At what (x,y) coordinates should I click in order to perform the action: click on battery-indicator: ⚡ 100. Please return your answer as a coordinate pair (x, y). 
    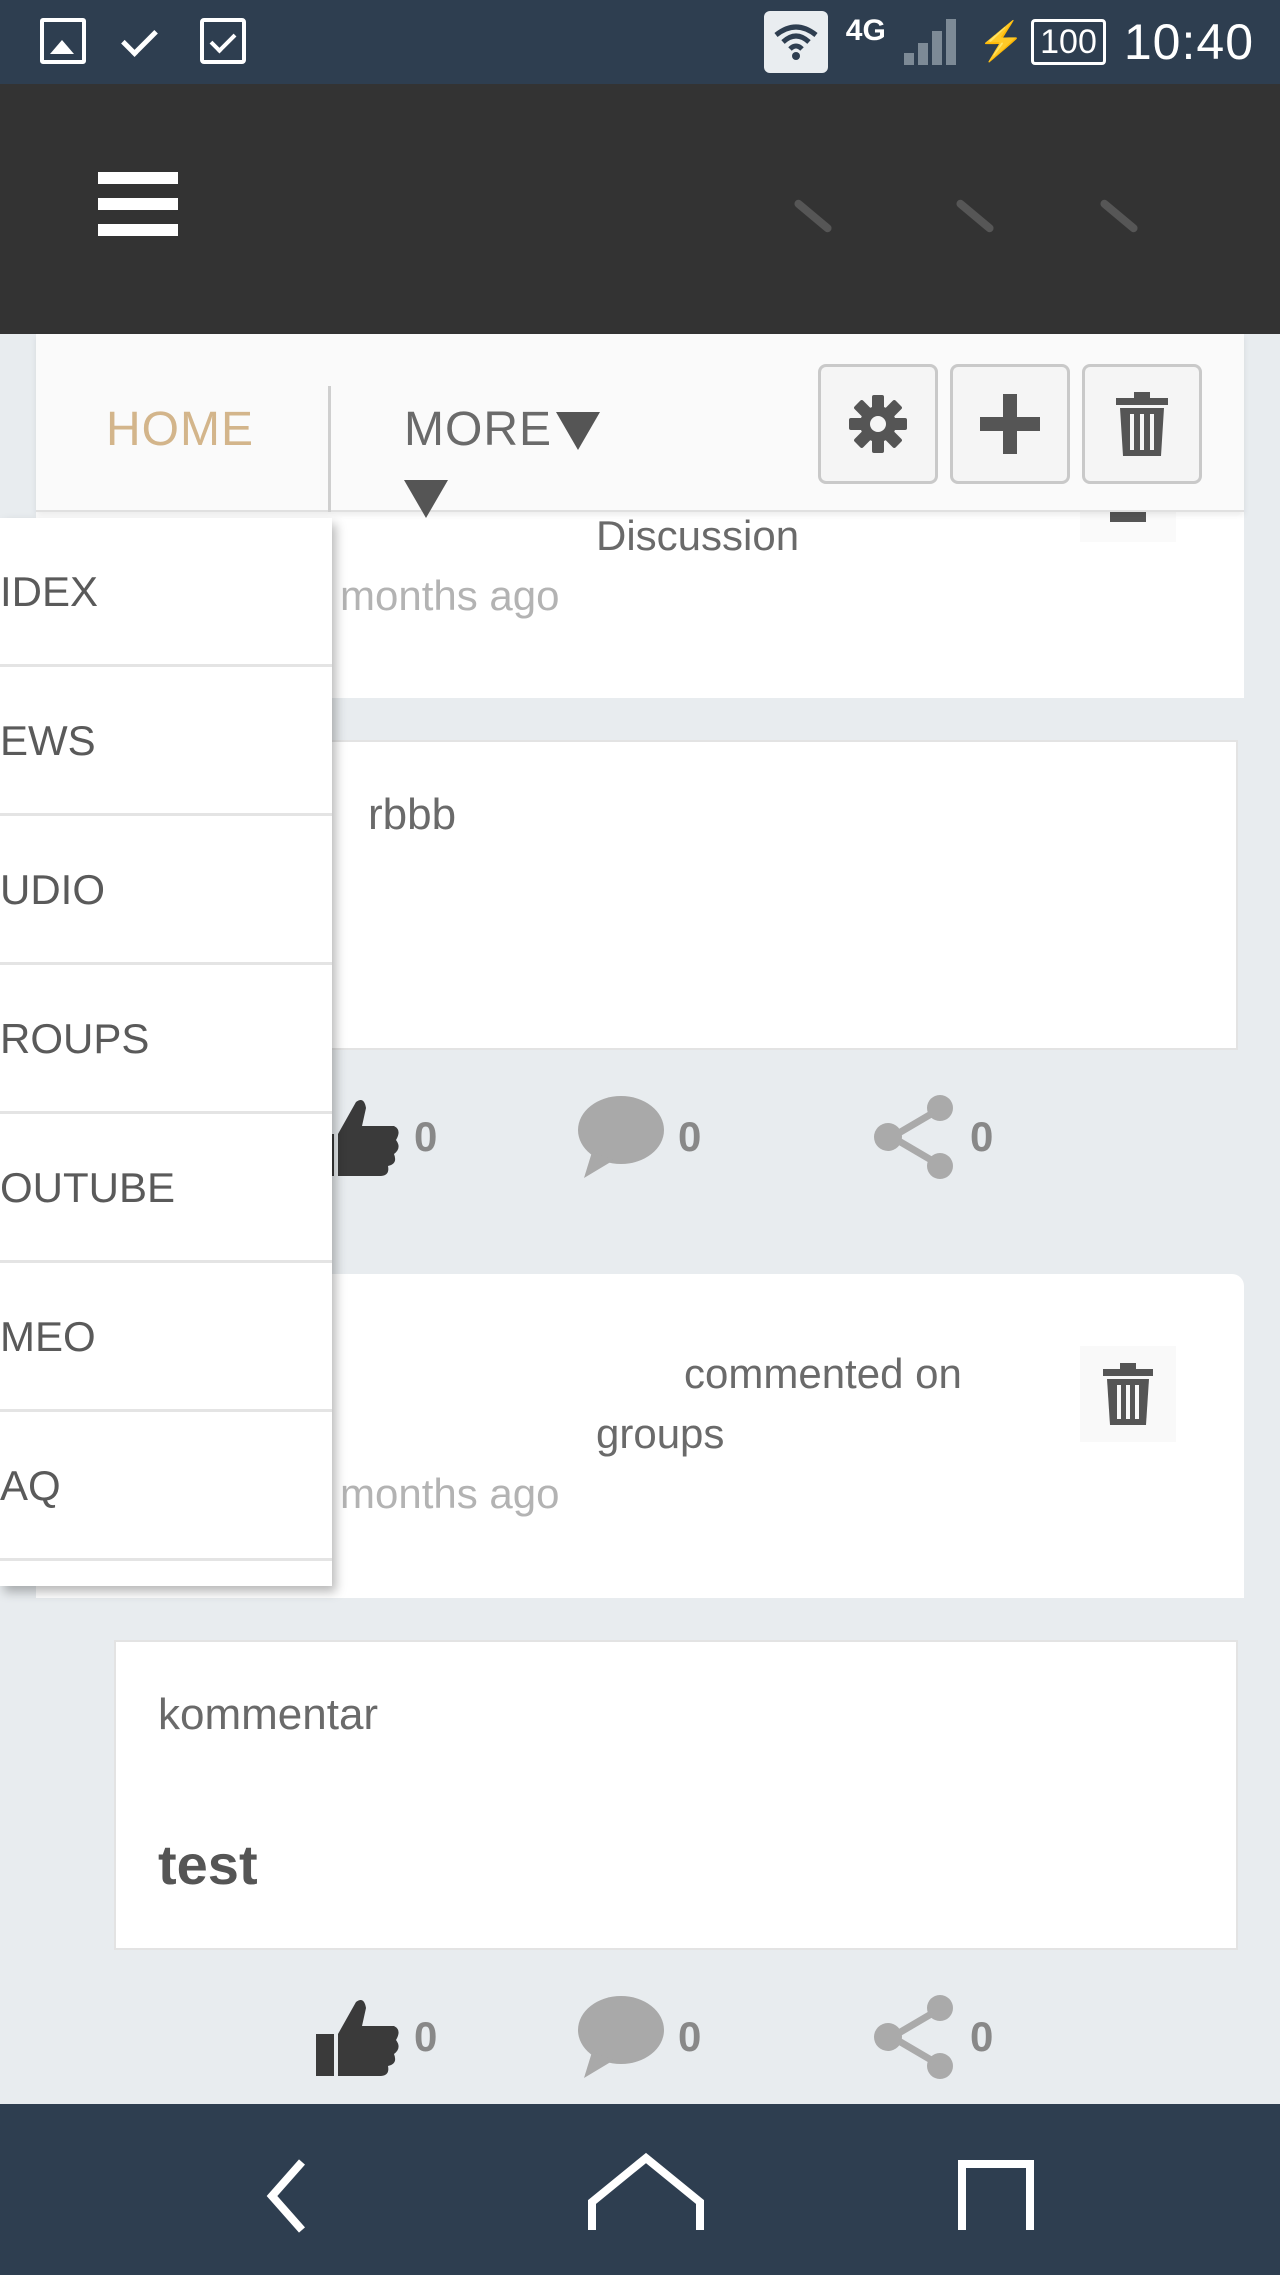
    Looking at the image, I should click on (1042, 42).